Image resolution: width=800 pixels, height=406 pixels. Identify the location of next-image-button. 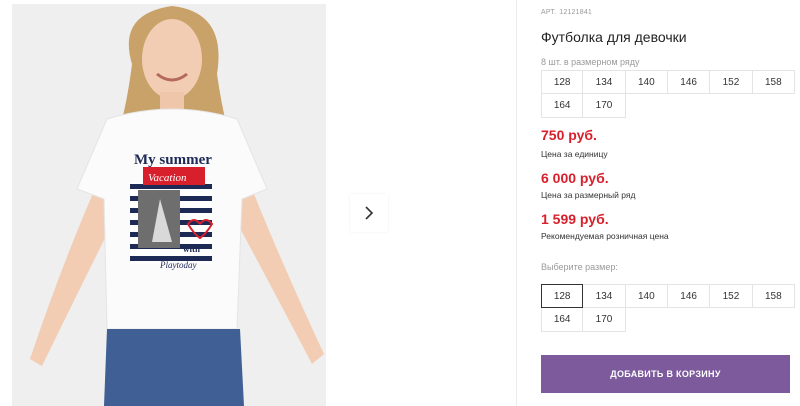
(369, 213).